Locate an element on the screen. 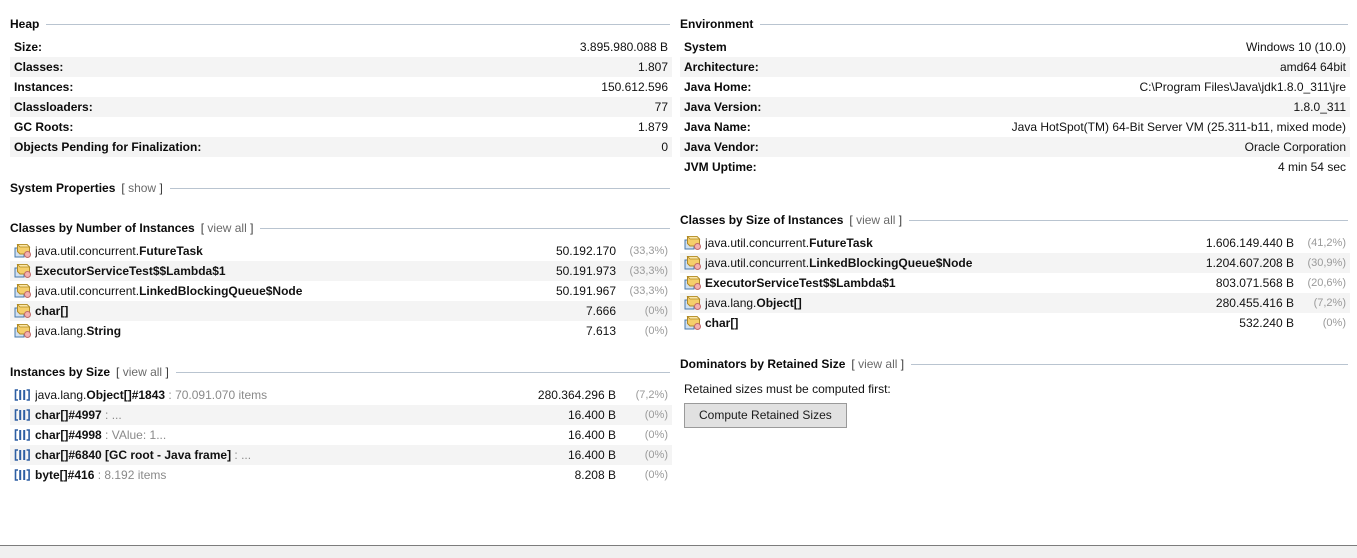  show-system-properties-link: [ show ] is located at coordinates (141, 188).